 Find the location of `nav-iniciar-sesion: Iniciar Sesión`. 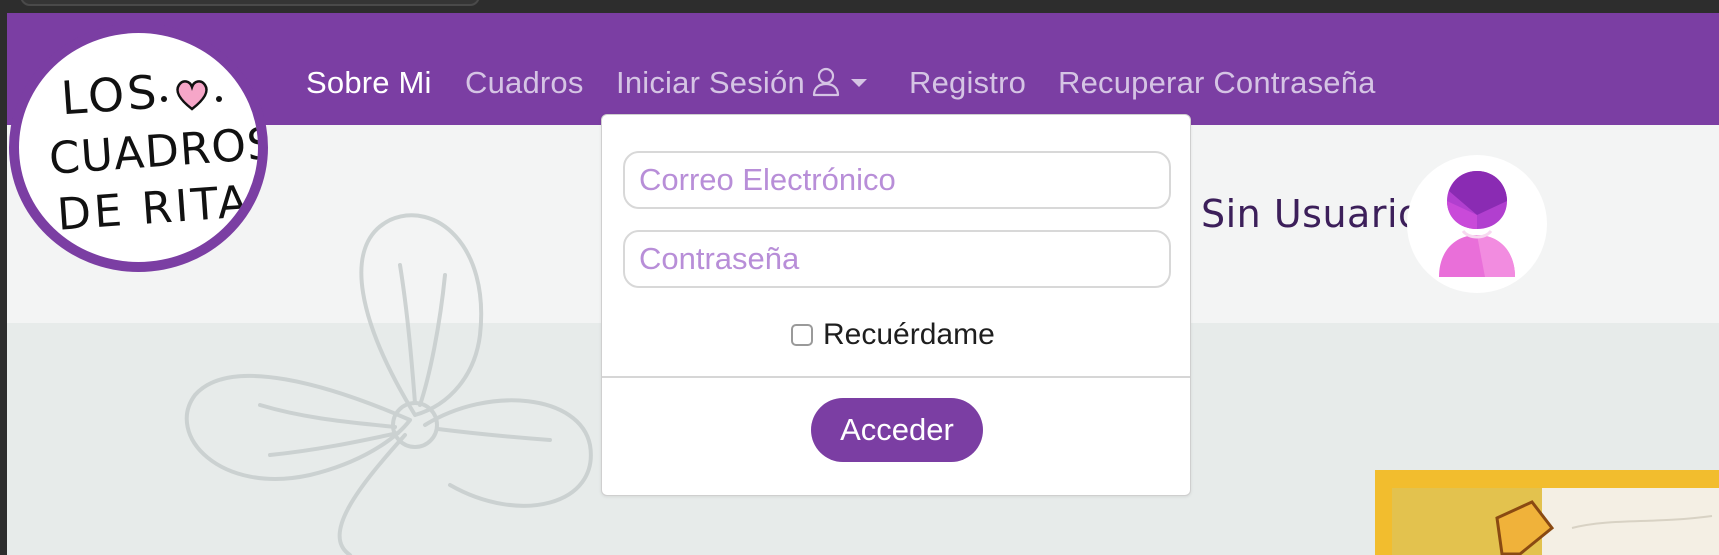

nav-iniciar-sesion: Iniciar Sesión is located at coordinates (741, 85).